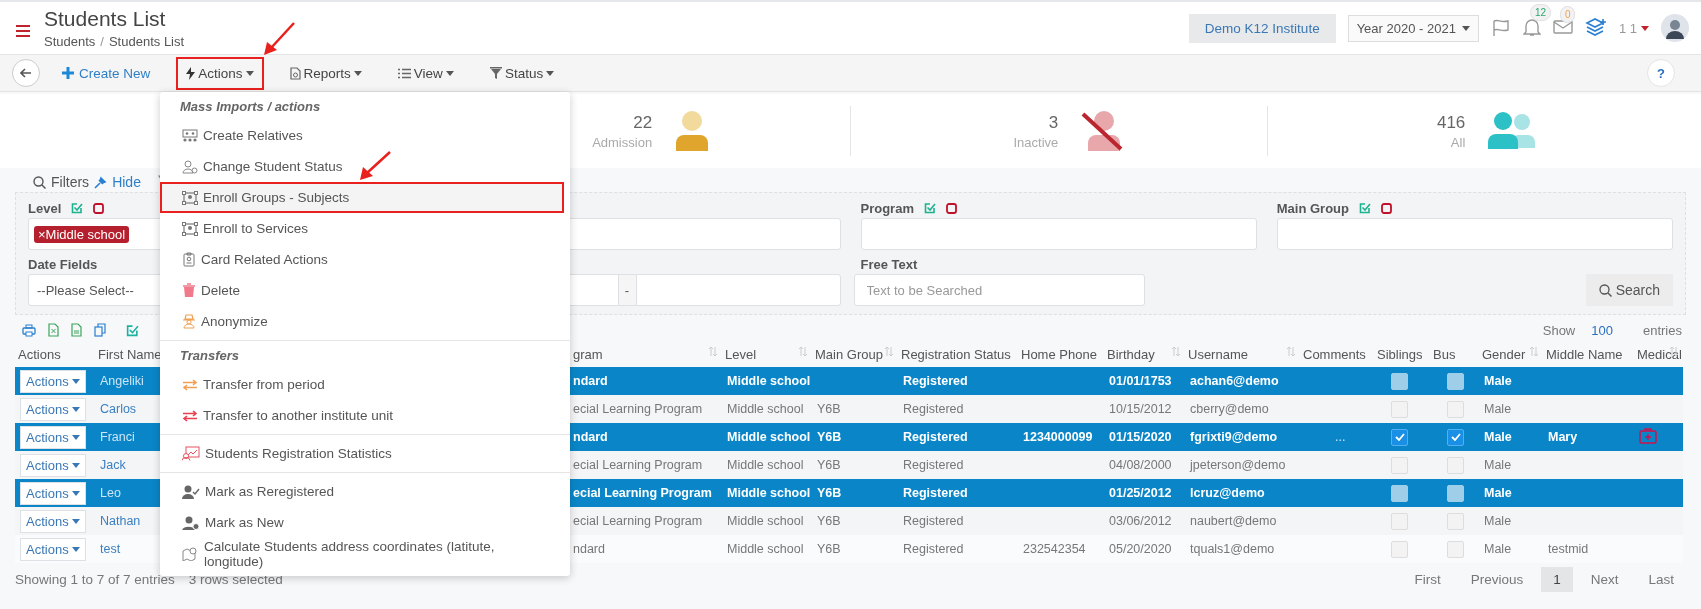 The image size is (1701, 609). Describe the element at coordinates (106, 73) in the screenshot. I see `create-new-button: Create New` at that location.